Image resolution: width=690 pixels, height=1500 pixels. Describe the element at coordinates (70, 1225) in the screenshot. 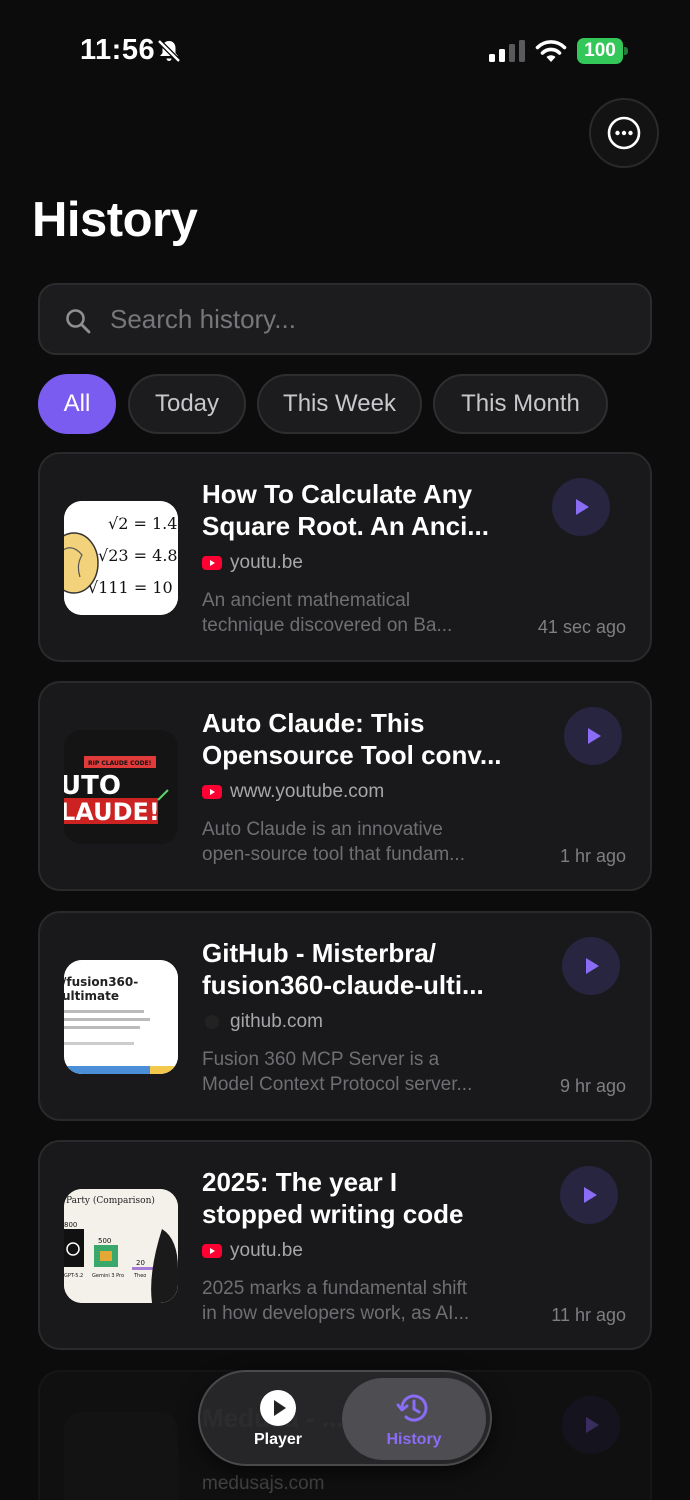

I see `svg-text: 800` at that location.